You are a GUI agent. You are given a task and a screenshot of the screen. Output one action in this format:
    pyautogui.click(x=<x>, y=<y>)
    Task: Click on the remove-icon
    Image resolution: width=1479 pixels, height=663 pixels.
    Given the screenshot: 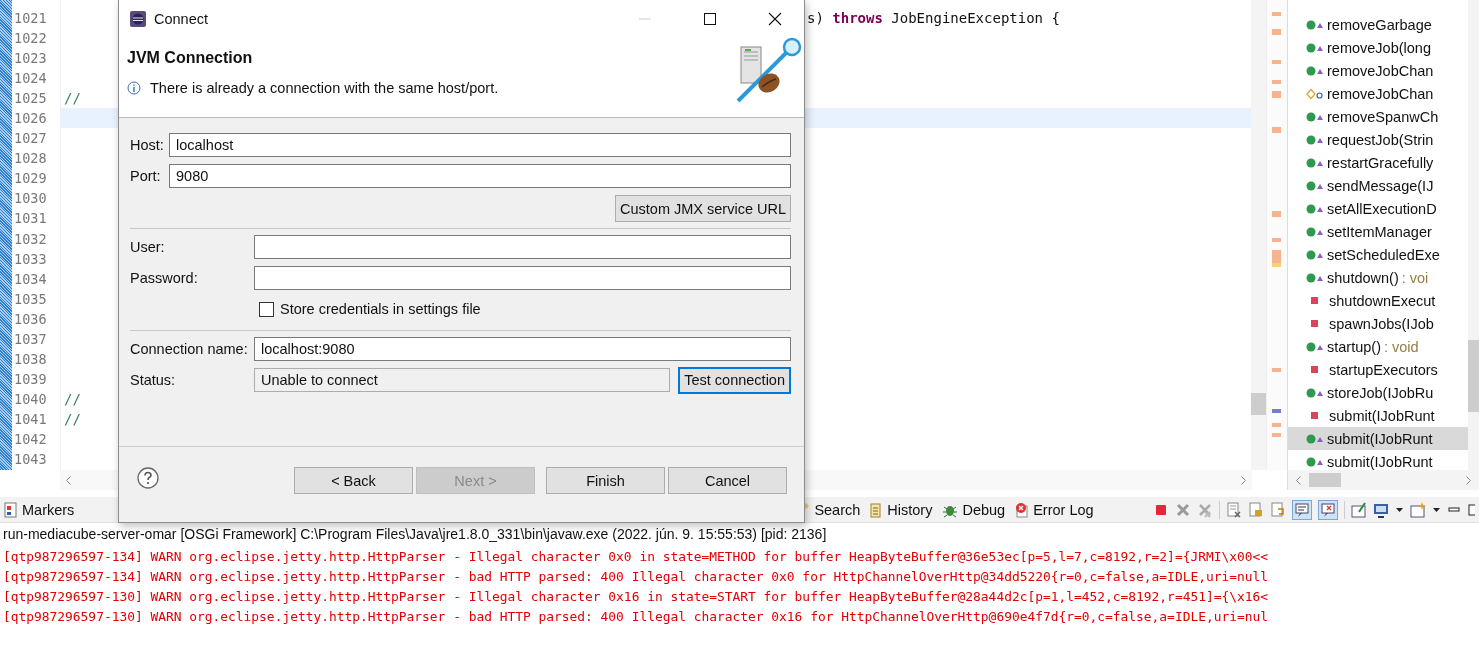 What is the action you would take?
    pyautogui.click(x=1183, y=509)
    